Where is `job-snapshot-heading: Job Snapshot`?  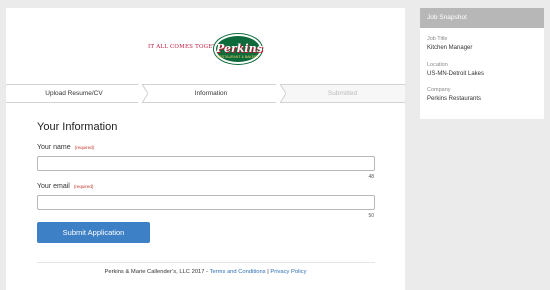
job-snapshot-heading: Job Snapshot is located at coordinates (482, 18).